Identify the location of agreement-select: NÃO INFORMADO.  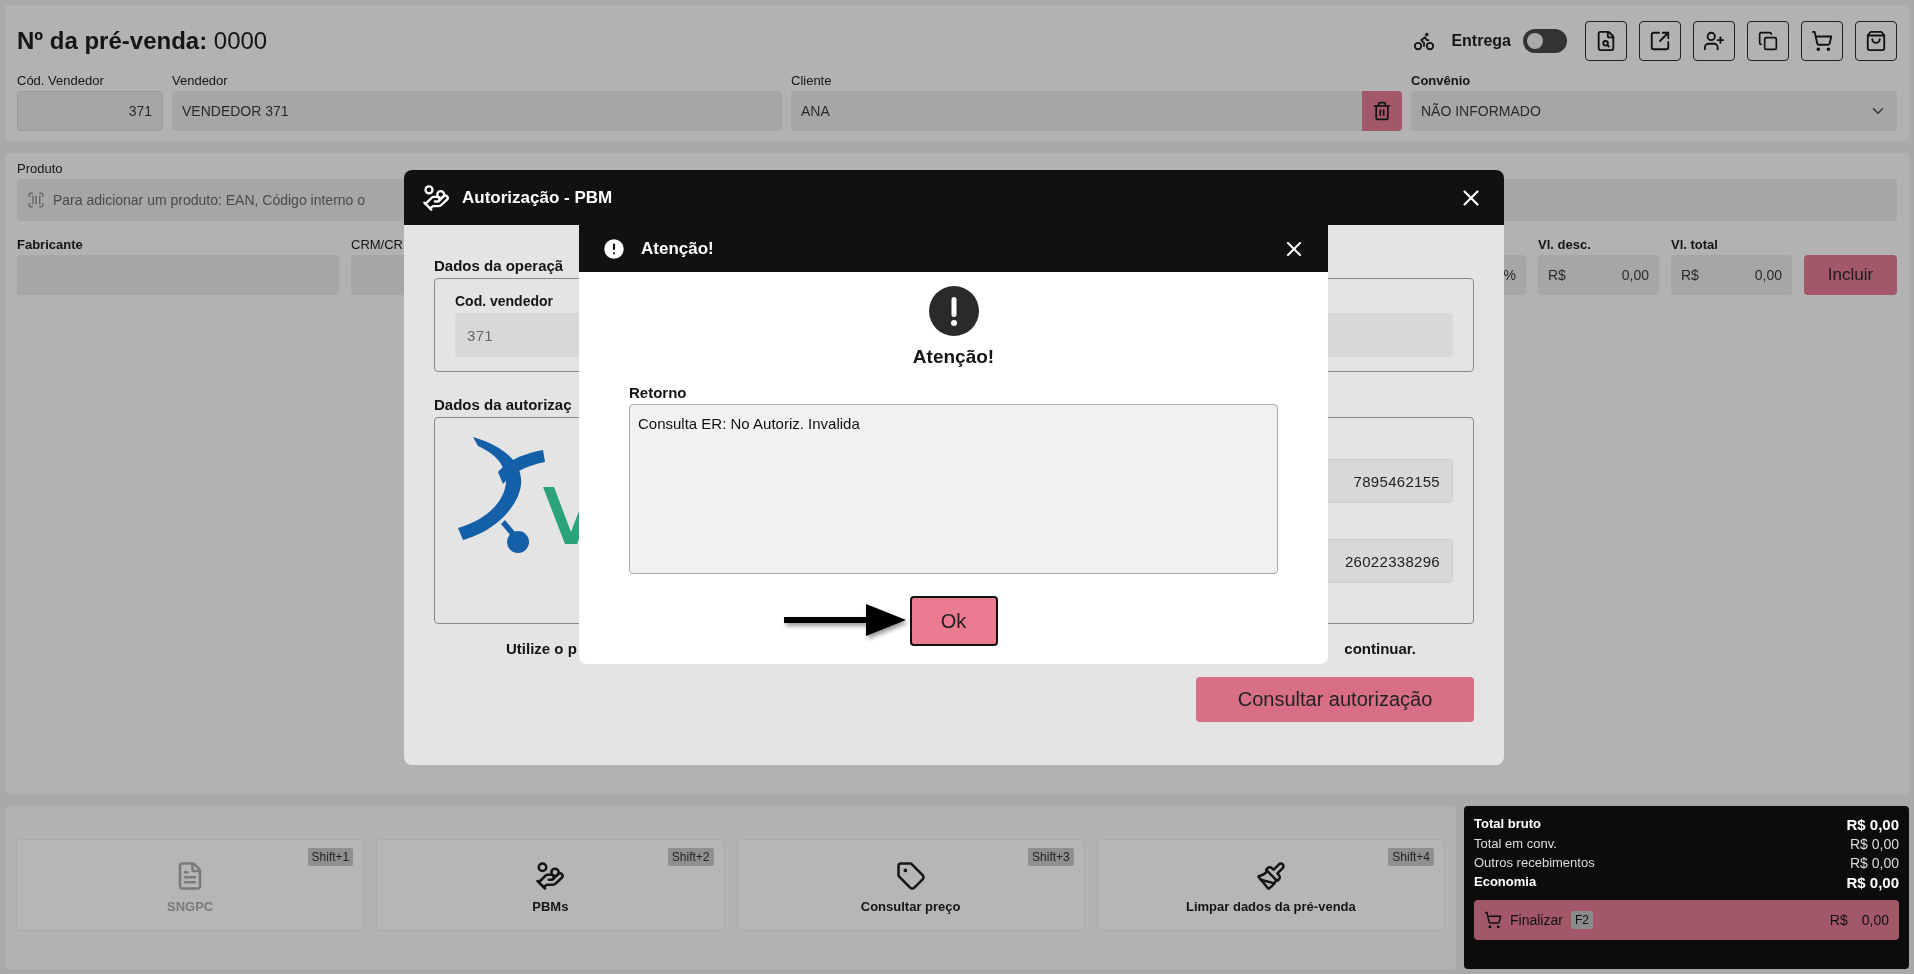
(1654, 111).